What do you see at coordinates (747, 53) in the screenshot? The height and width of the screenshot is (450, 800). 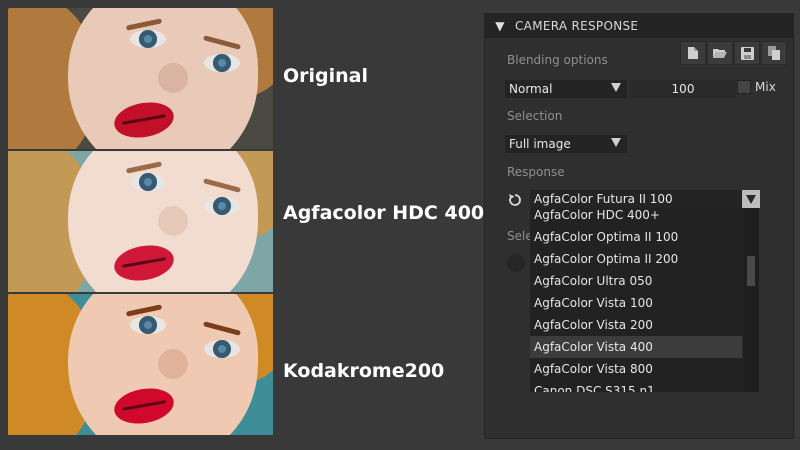 I see `save-icon` at bounding box center [747, 53].